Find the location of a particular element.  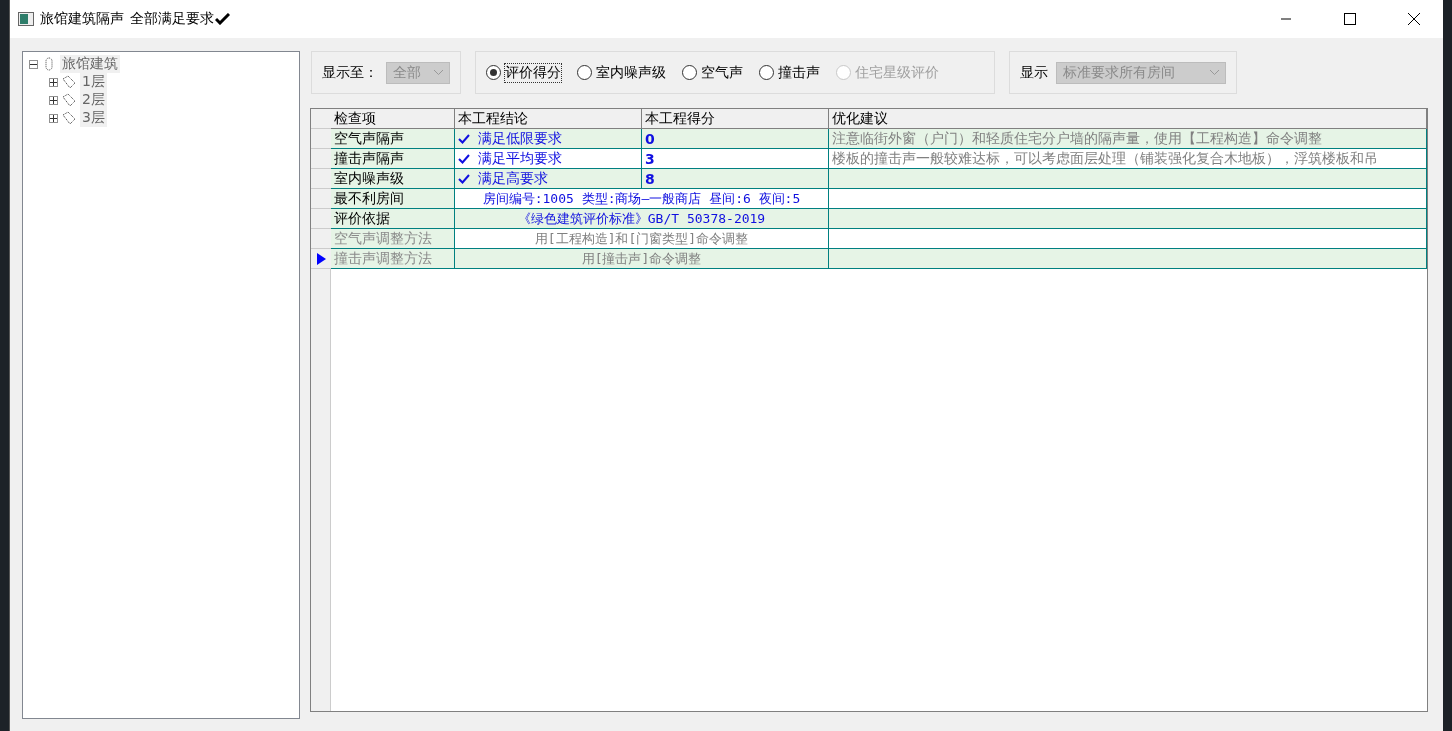

table-cell: 室内噪声级 is located at coordinates (393, 179).